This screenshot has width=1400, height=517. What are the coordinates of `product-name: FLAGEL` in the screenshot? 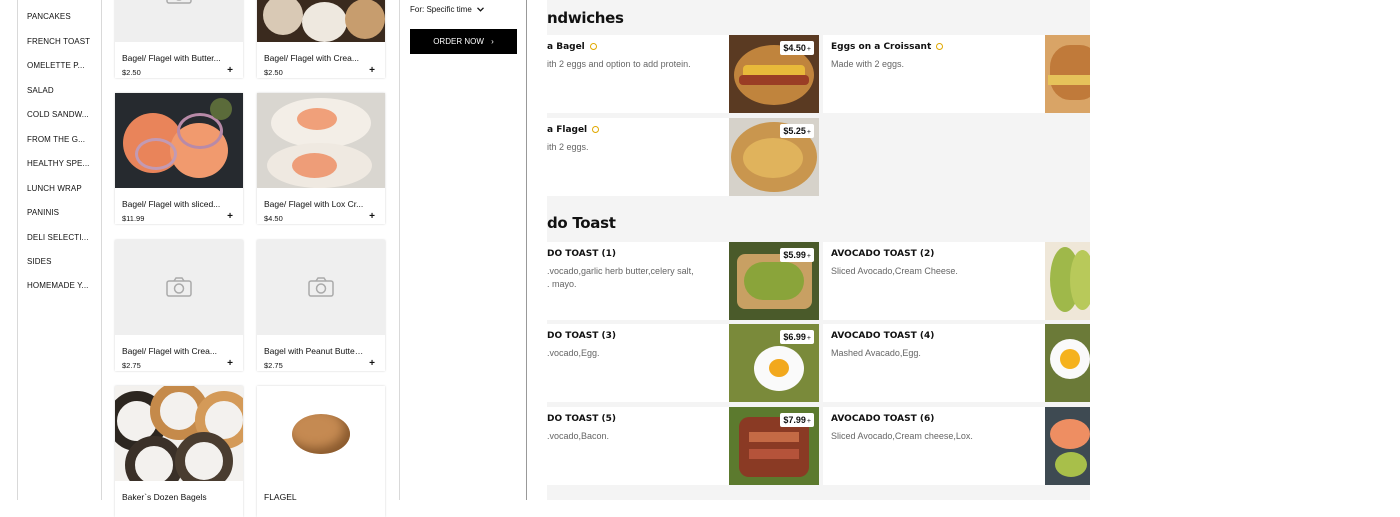 It's located at (280, 497).